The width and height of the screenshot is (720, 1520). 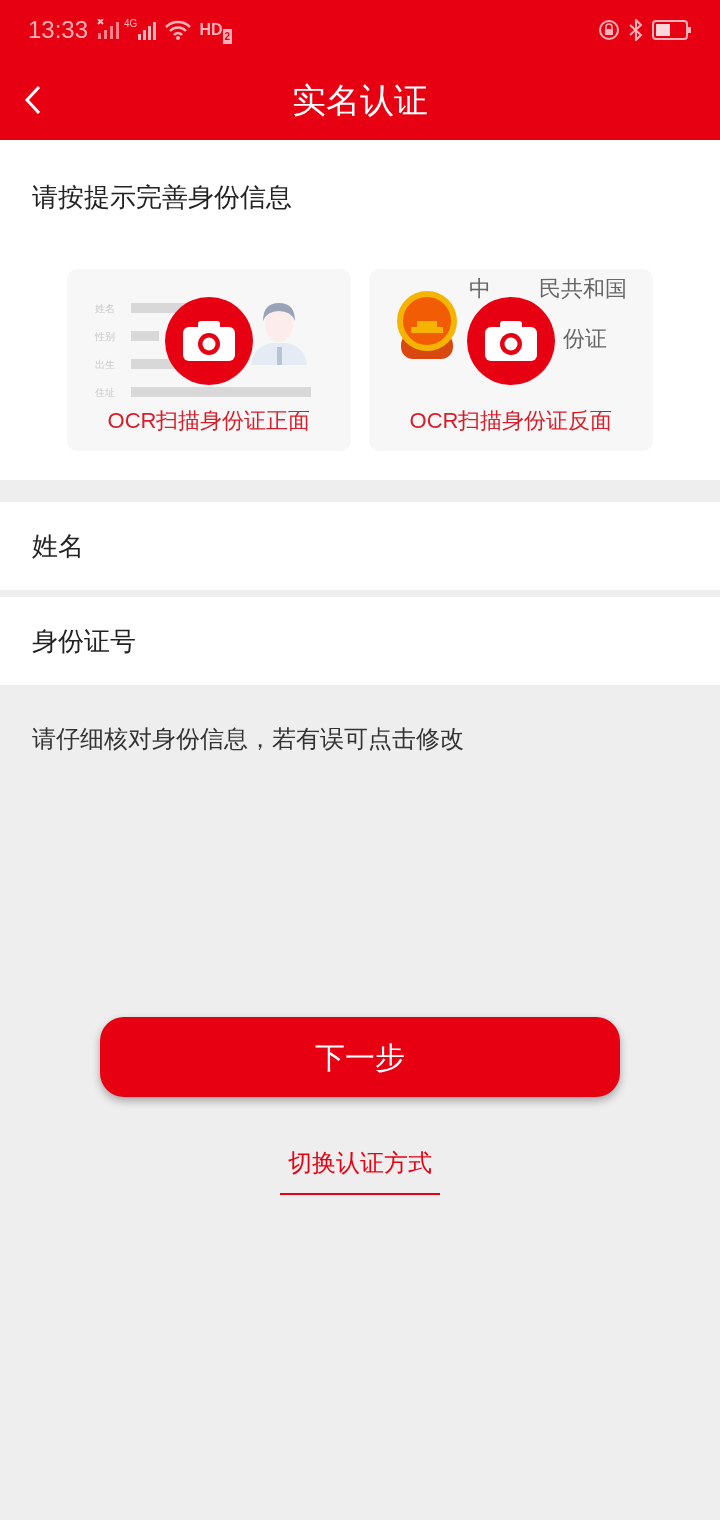 I want to click on hd-sim-label: 2, so click(x=227, y=36).